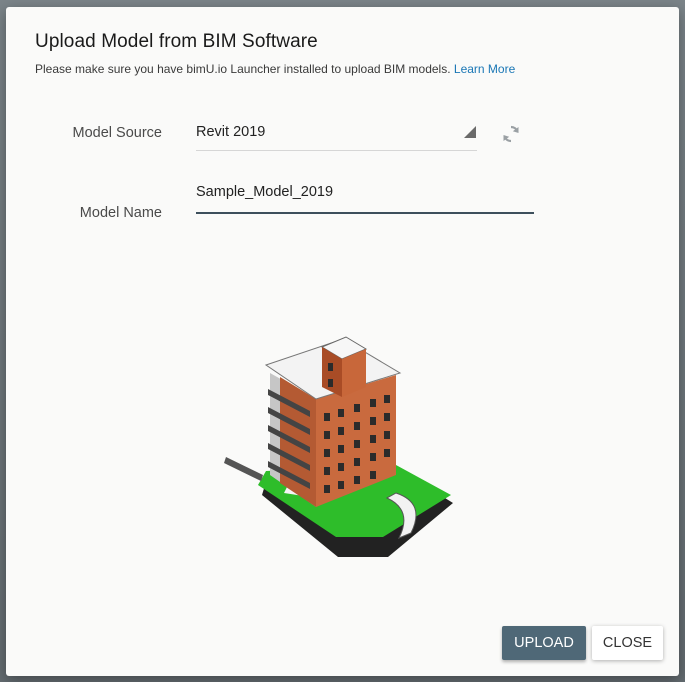 The image size is (685, 682). I want to click on upload-button: UPLOAD, so click(544, 643).